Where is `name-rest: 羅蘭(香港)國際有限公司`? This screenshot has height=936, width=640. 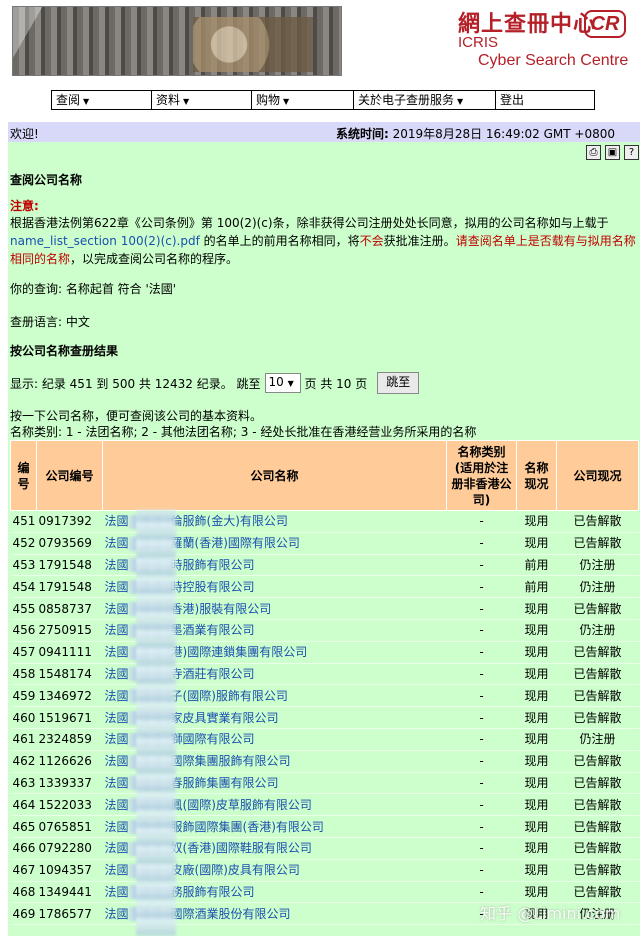
name-rest: 羅蘭(香港)國際有限公司 is located at coordinates (235, 543).